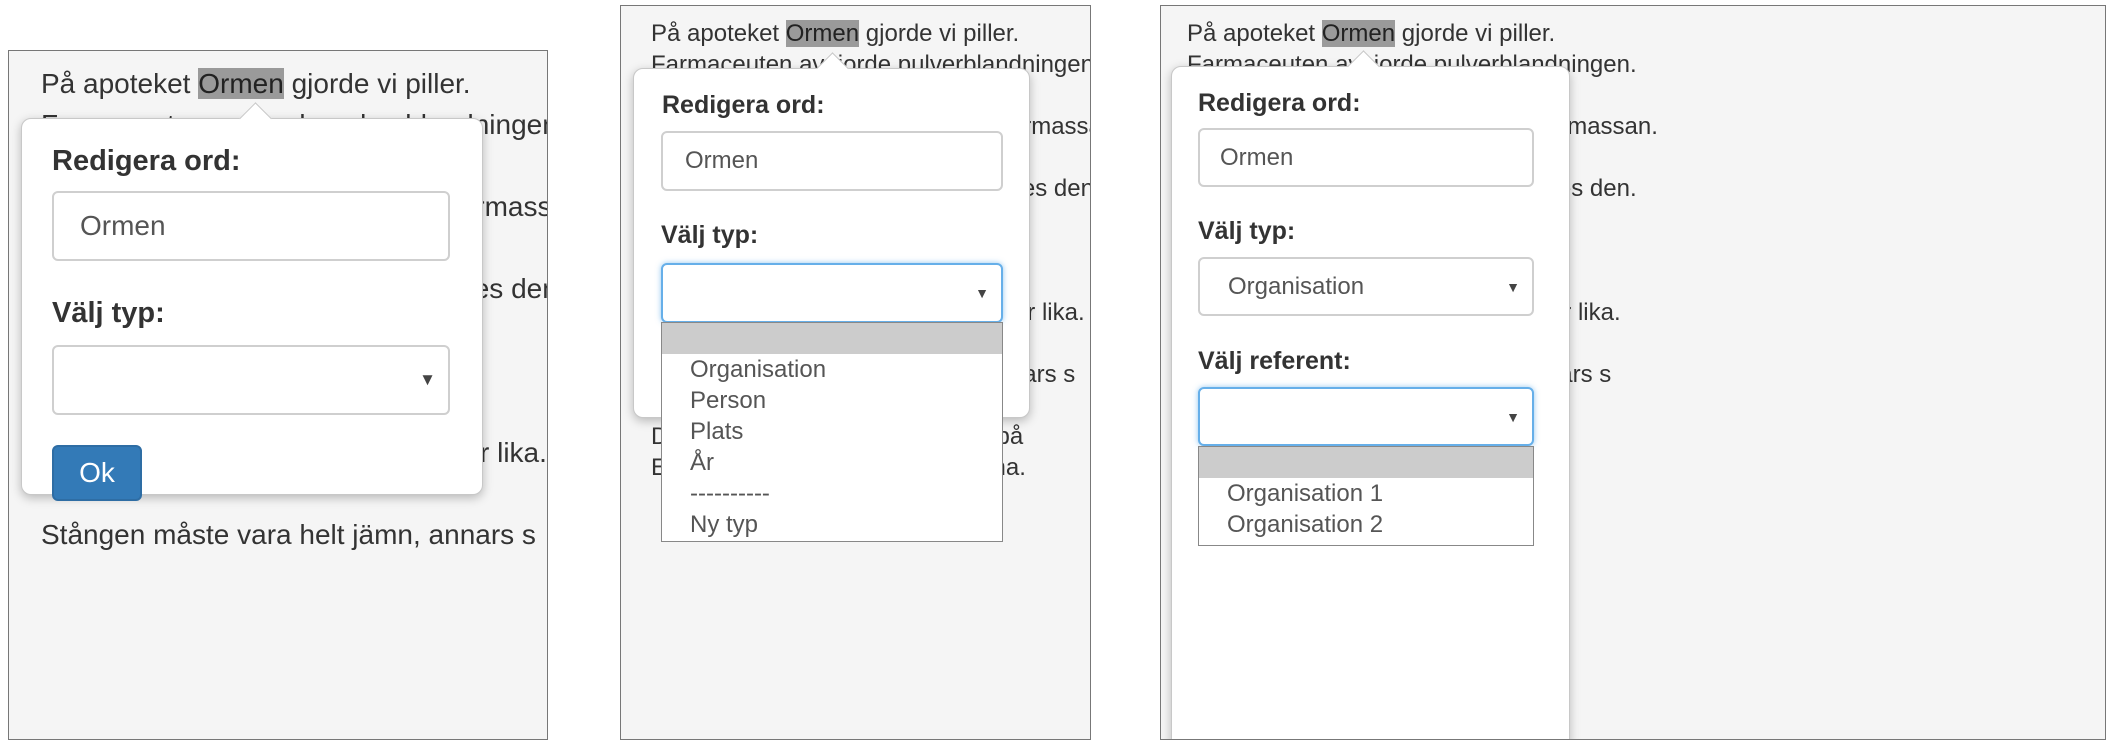 The width and height of the screenshot is (2106, 740). What do you see at coordinates (832, 400) in the screenshot?
I see `type-option: Person` at bounding box center [832, 400].